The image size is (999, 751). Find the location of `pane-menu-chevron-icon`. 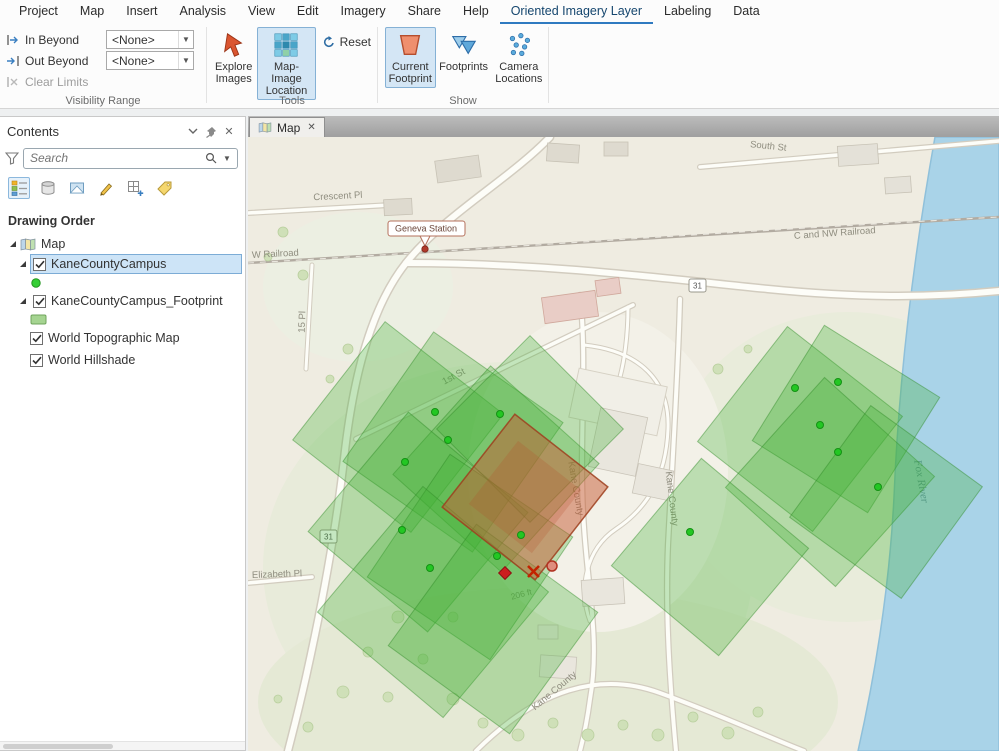

pane-menu-chevron-icon is located at coordinates (193, 132).